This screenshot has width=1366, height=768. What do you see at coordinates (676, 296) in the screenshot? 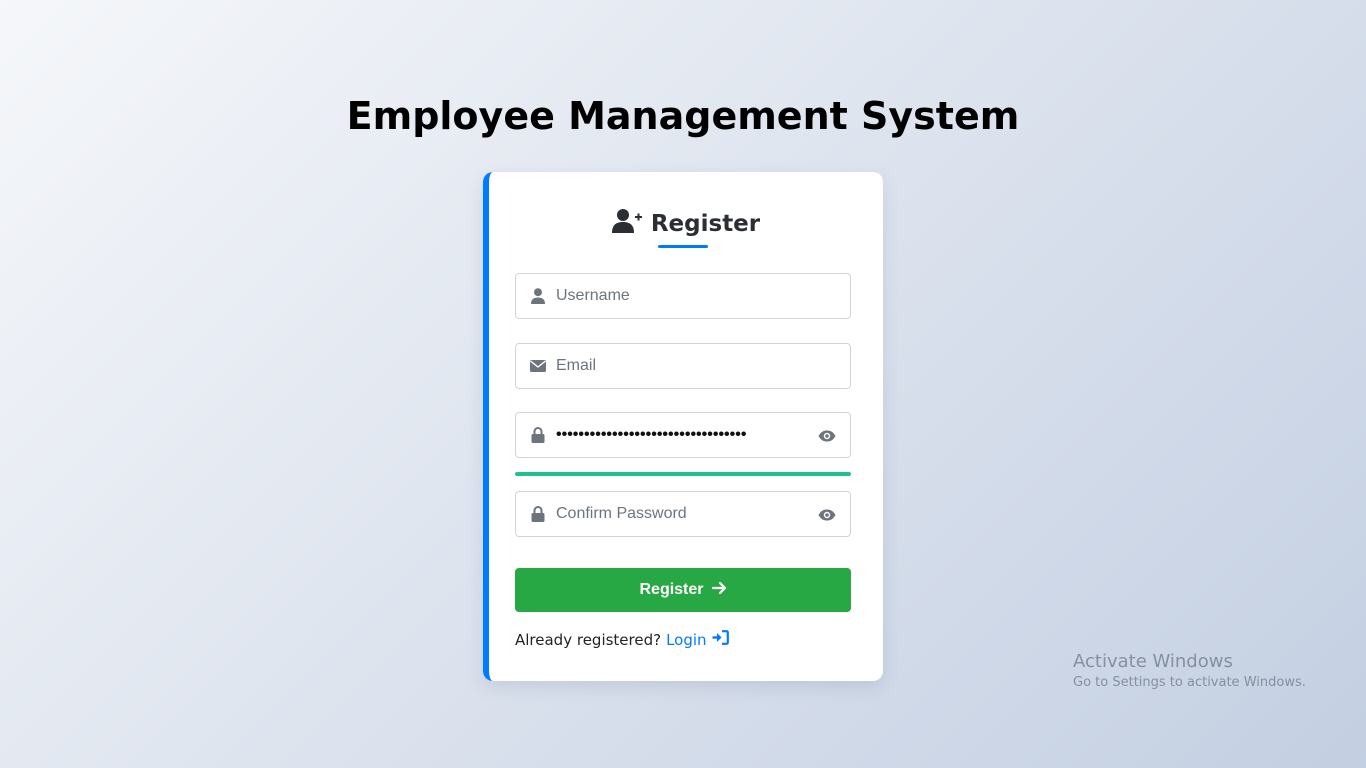
I see `username-input` at bounding box center [676, 296].